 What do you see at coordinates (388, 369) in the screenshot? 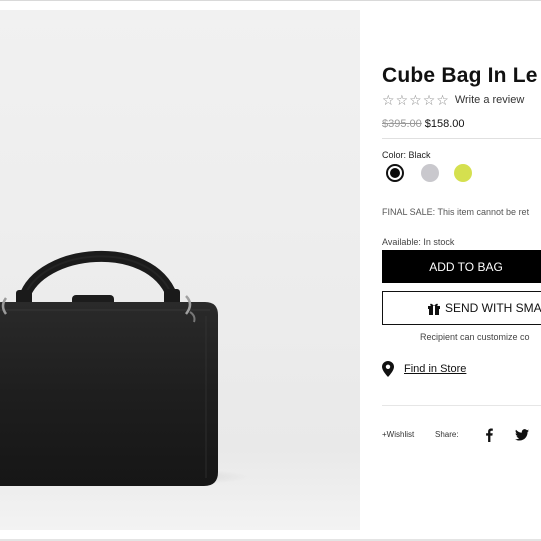
I see `map-pin-icon` at bounding box center [388, 369].